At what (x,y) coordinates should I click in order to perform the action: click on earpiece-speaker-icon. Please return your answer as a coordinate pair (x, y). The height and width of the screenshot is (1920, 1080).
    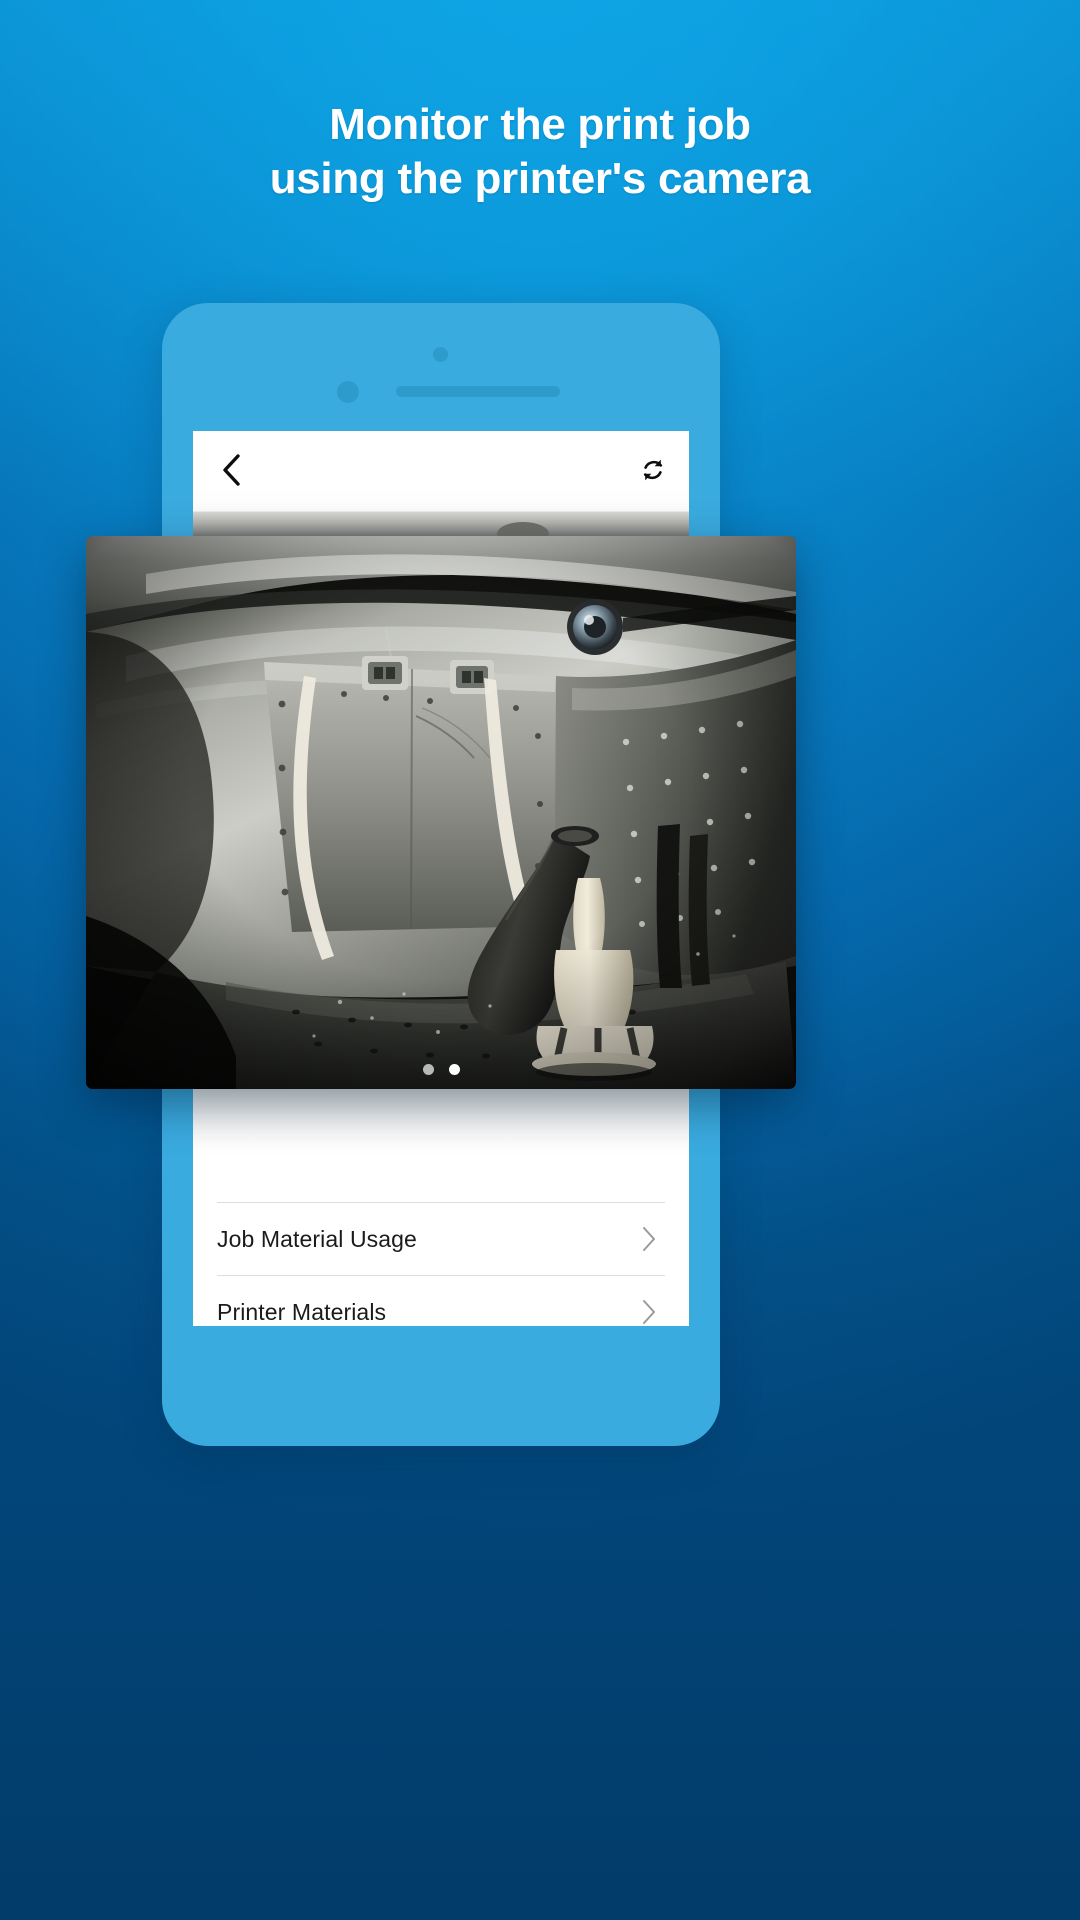
    Looking at the image, I should click on (478, 391).